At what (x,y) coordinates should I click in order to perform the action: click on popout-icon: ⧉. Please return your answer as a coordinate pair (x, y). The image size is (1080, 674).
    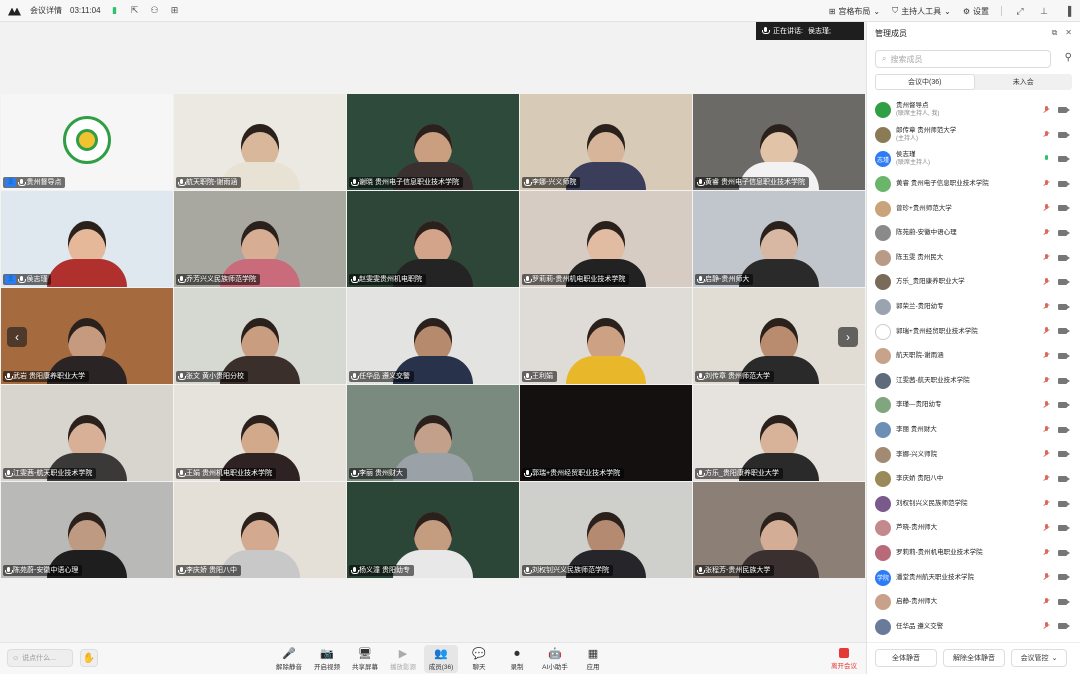
    Looking at the image, I should click on (1055, 33).